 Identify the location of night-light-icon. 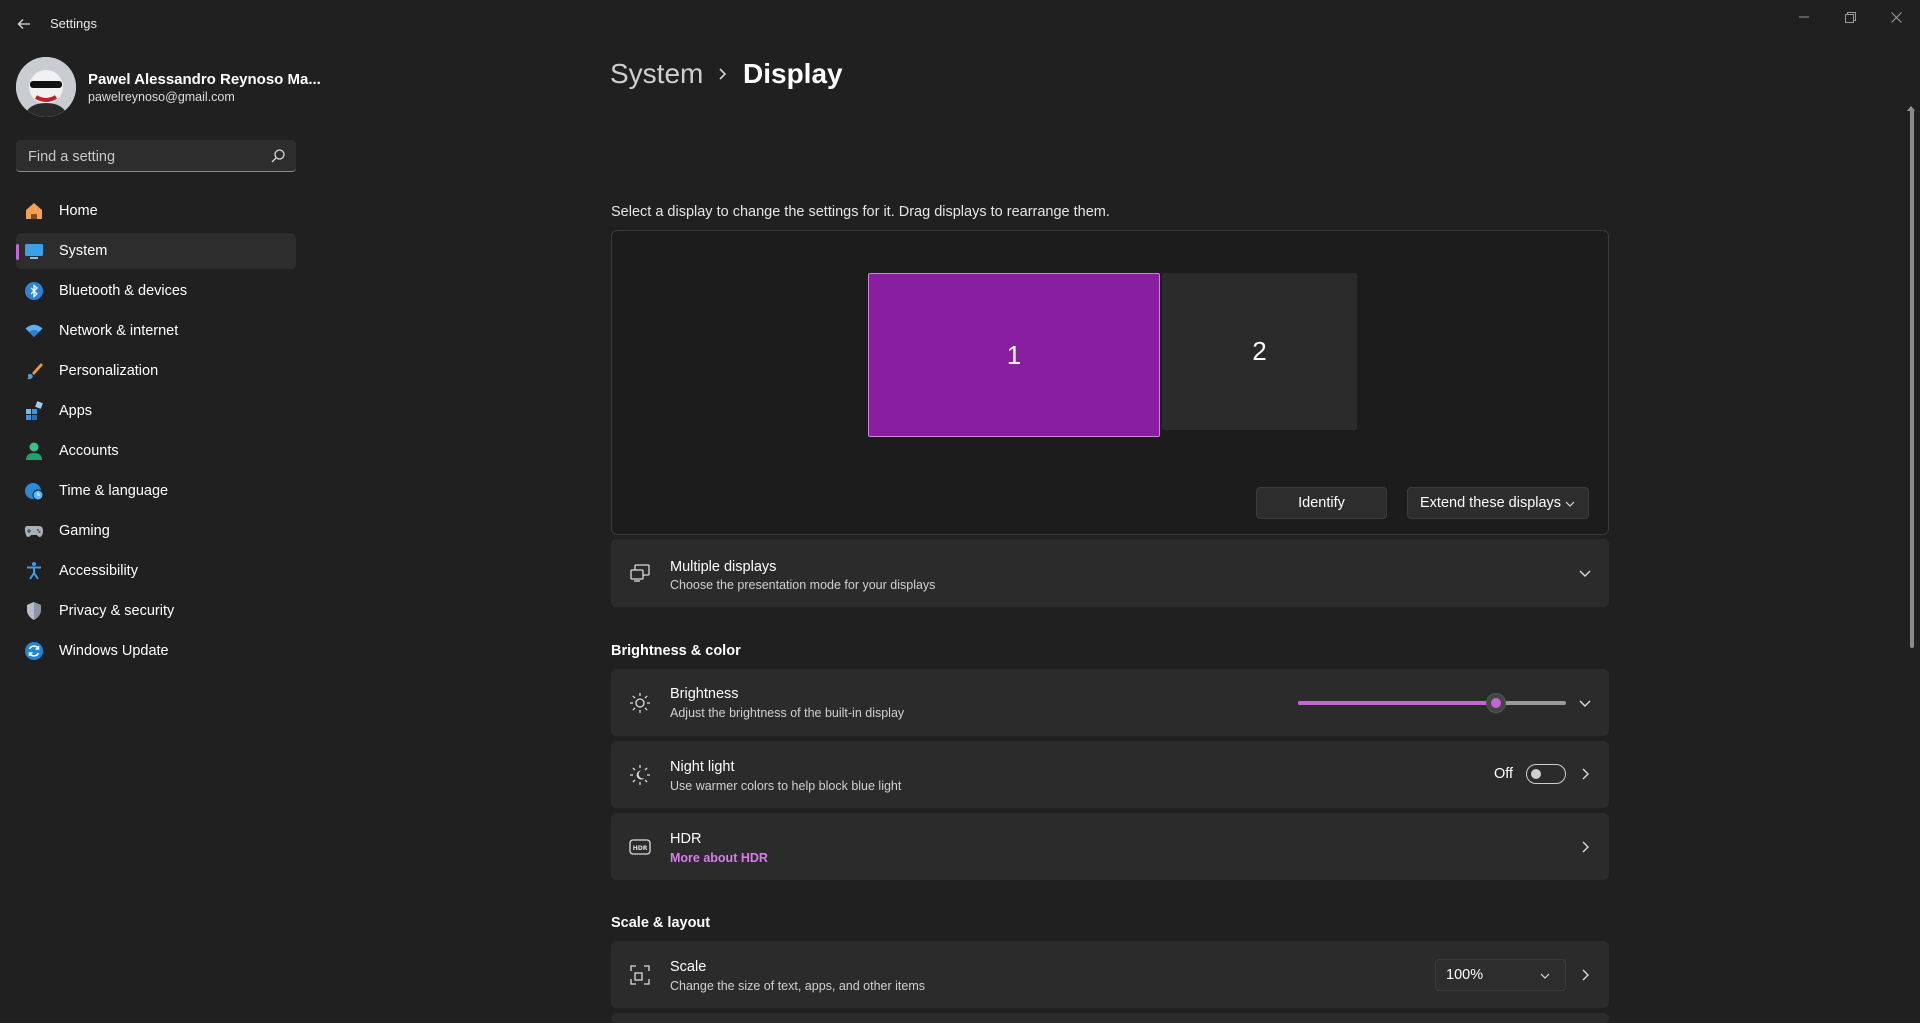
(640, 775).